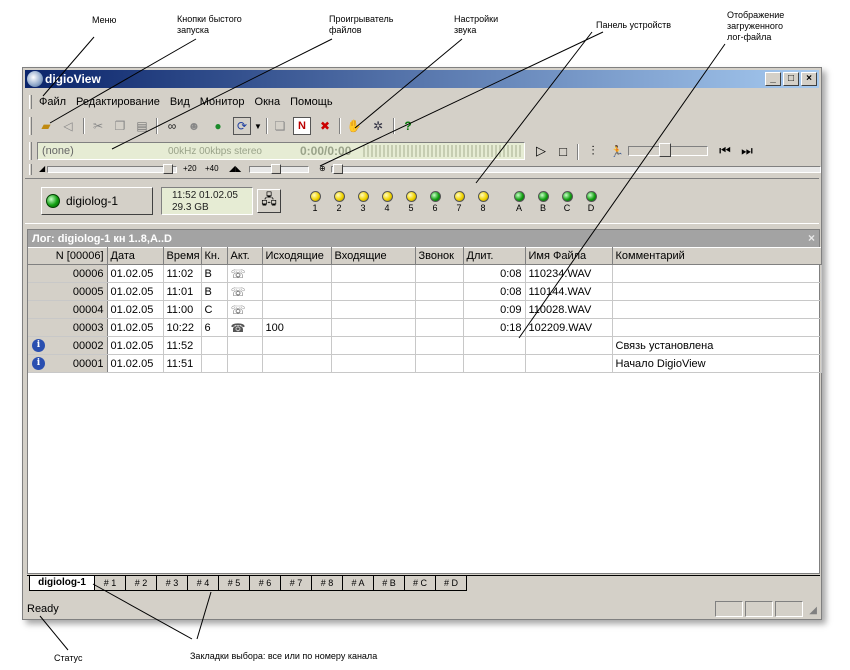  What do you see at coordinates (43, 609) in the screenshot?
I see `status-text: Ready` at bounding box center [43, 609].